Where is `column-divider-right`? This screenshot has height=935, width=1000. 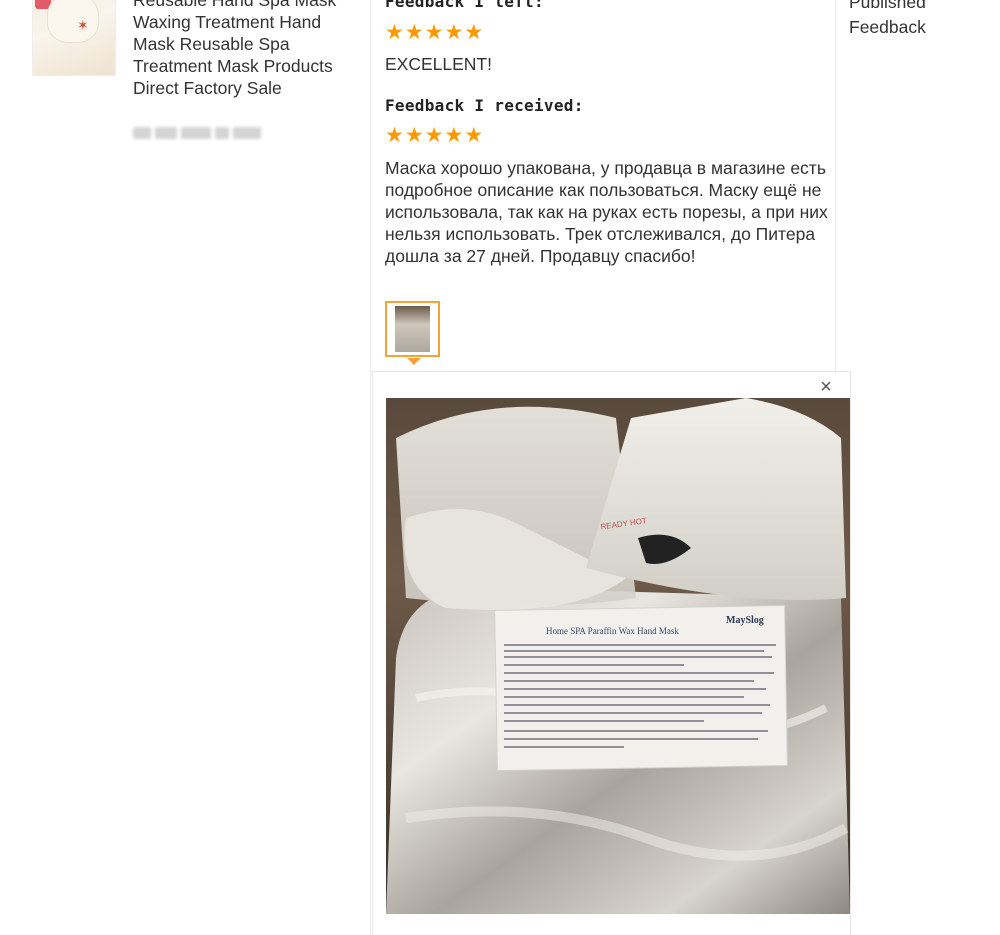
column-divider-right is located at coordinates (835, 186).